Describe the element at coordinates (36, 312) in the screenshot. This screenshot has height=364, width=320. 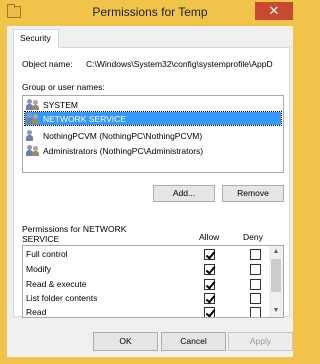
I see `permission-name: Read` at that location.